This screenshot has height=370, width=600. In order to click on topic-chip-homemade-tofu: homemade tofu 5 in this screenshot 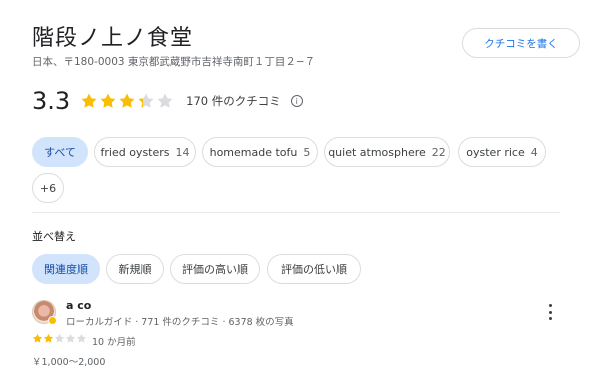, I will do `click(260, 152)`.